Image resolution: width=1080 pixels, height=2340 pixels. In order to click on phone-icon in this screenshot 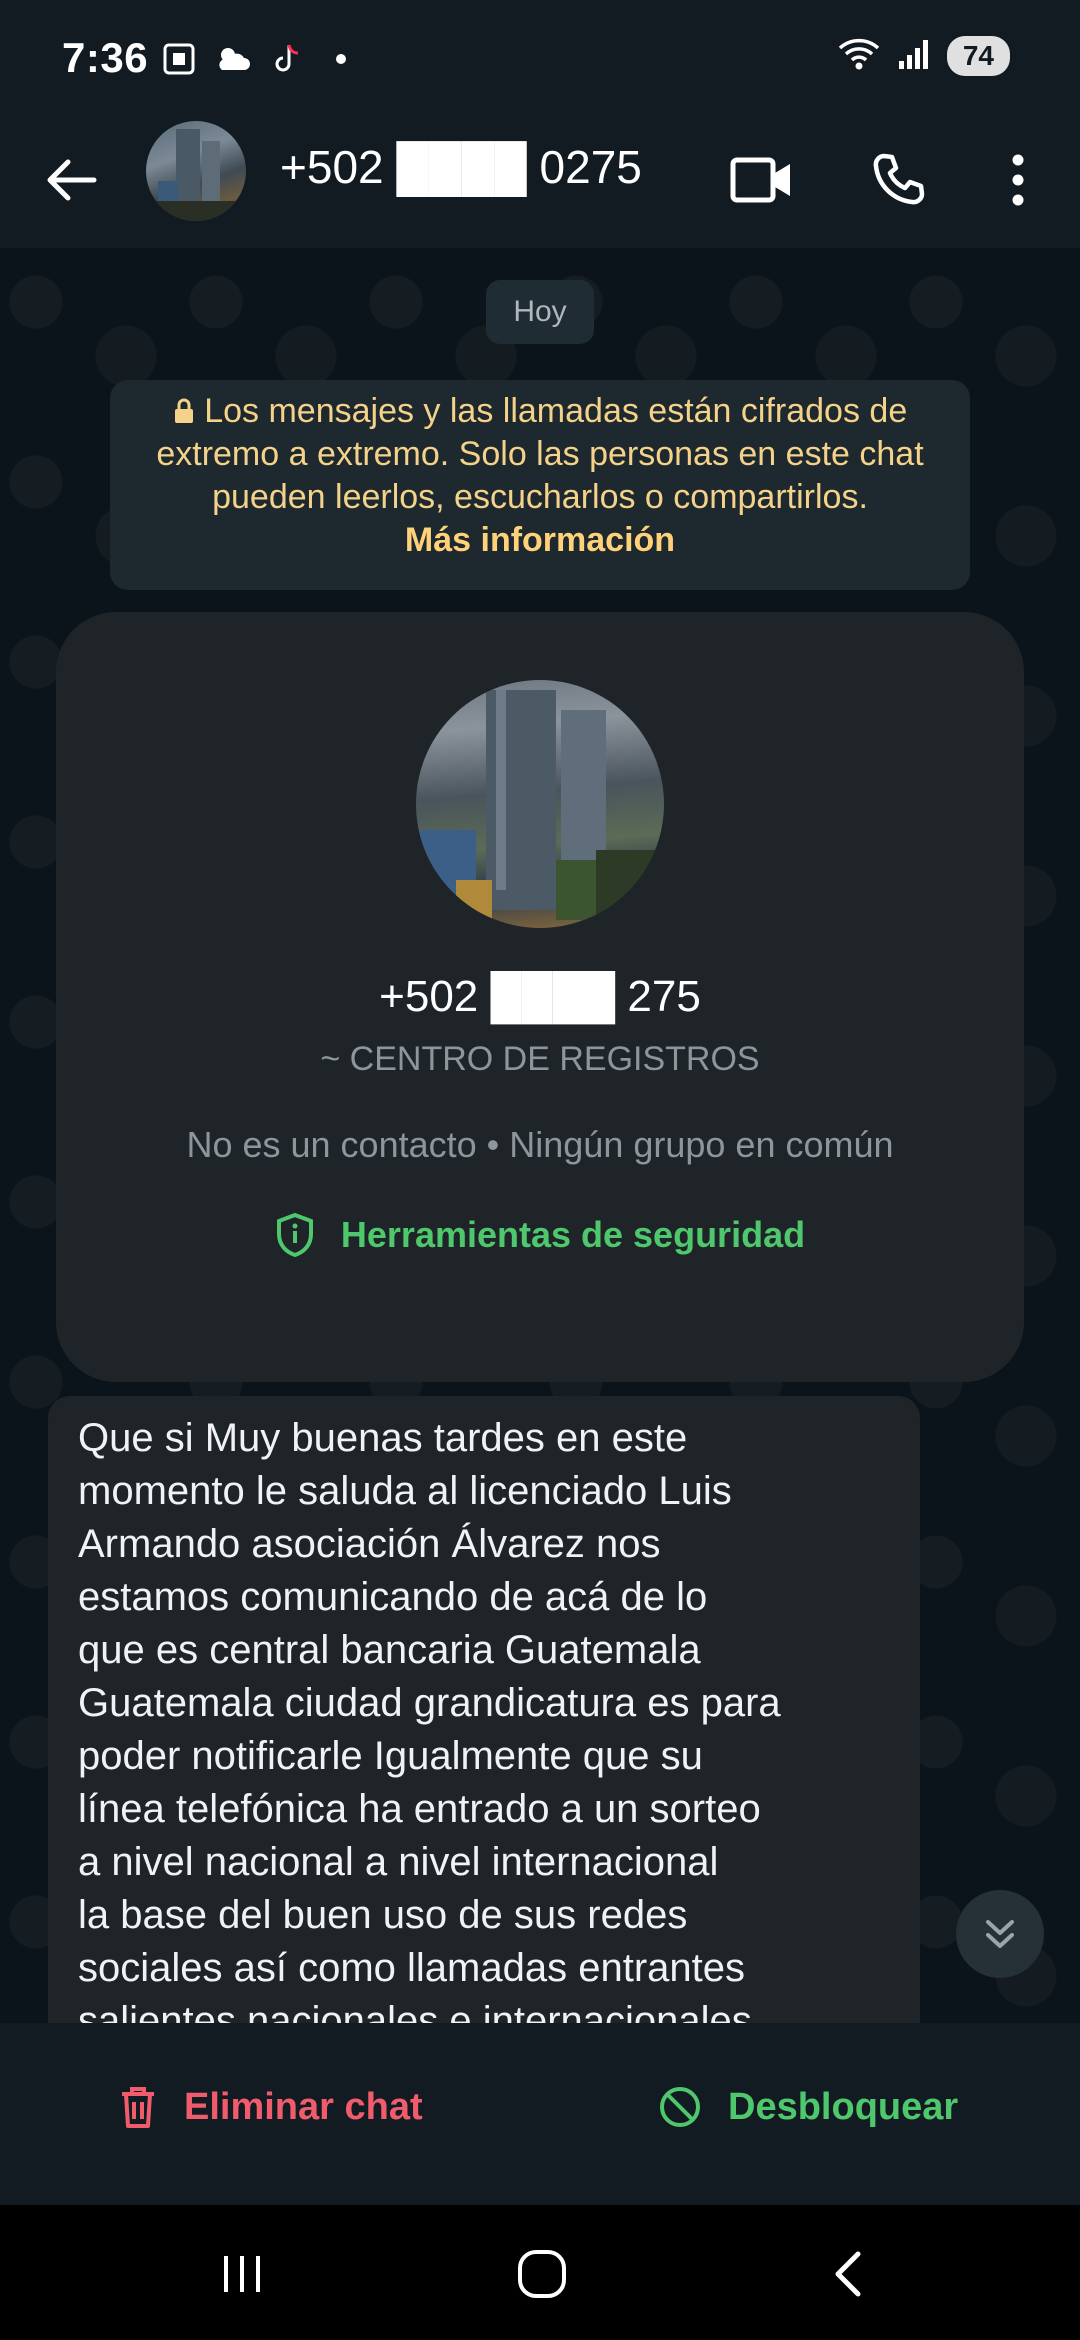, I will do `click(899, 179)`.